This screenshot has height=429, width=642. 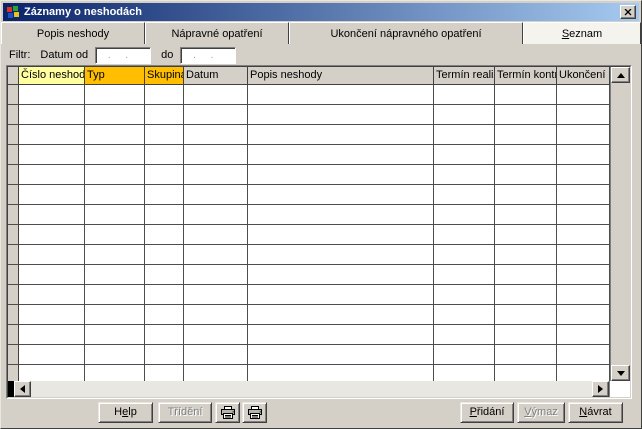 What do you see at coordinates (464, 76) in the screenshot?
I see `column-header: Termín realizac` at bounding box center [464, 76].